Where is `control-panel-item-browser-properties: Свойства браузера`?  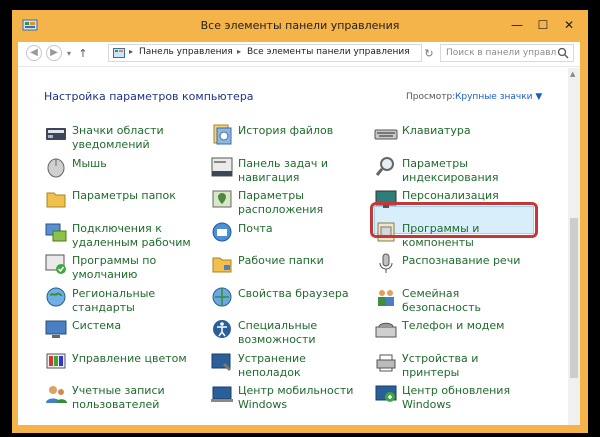 control-panel-item-browser-properties: Свойства браузера is located at coordinates (290, 301).